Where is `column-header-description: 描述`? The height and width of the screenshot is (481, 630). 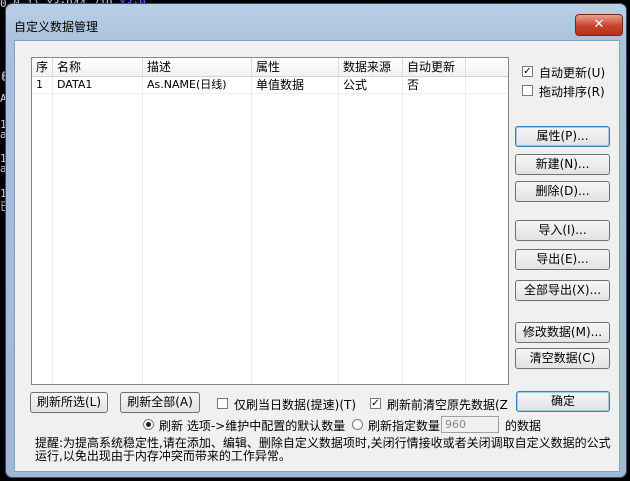 column-header-description: 描述 is located at coordinates (197, 67).